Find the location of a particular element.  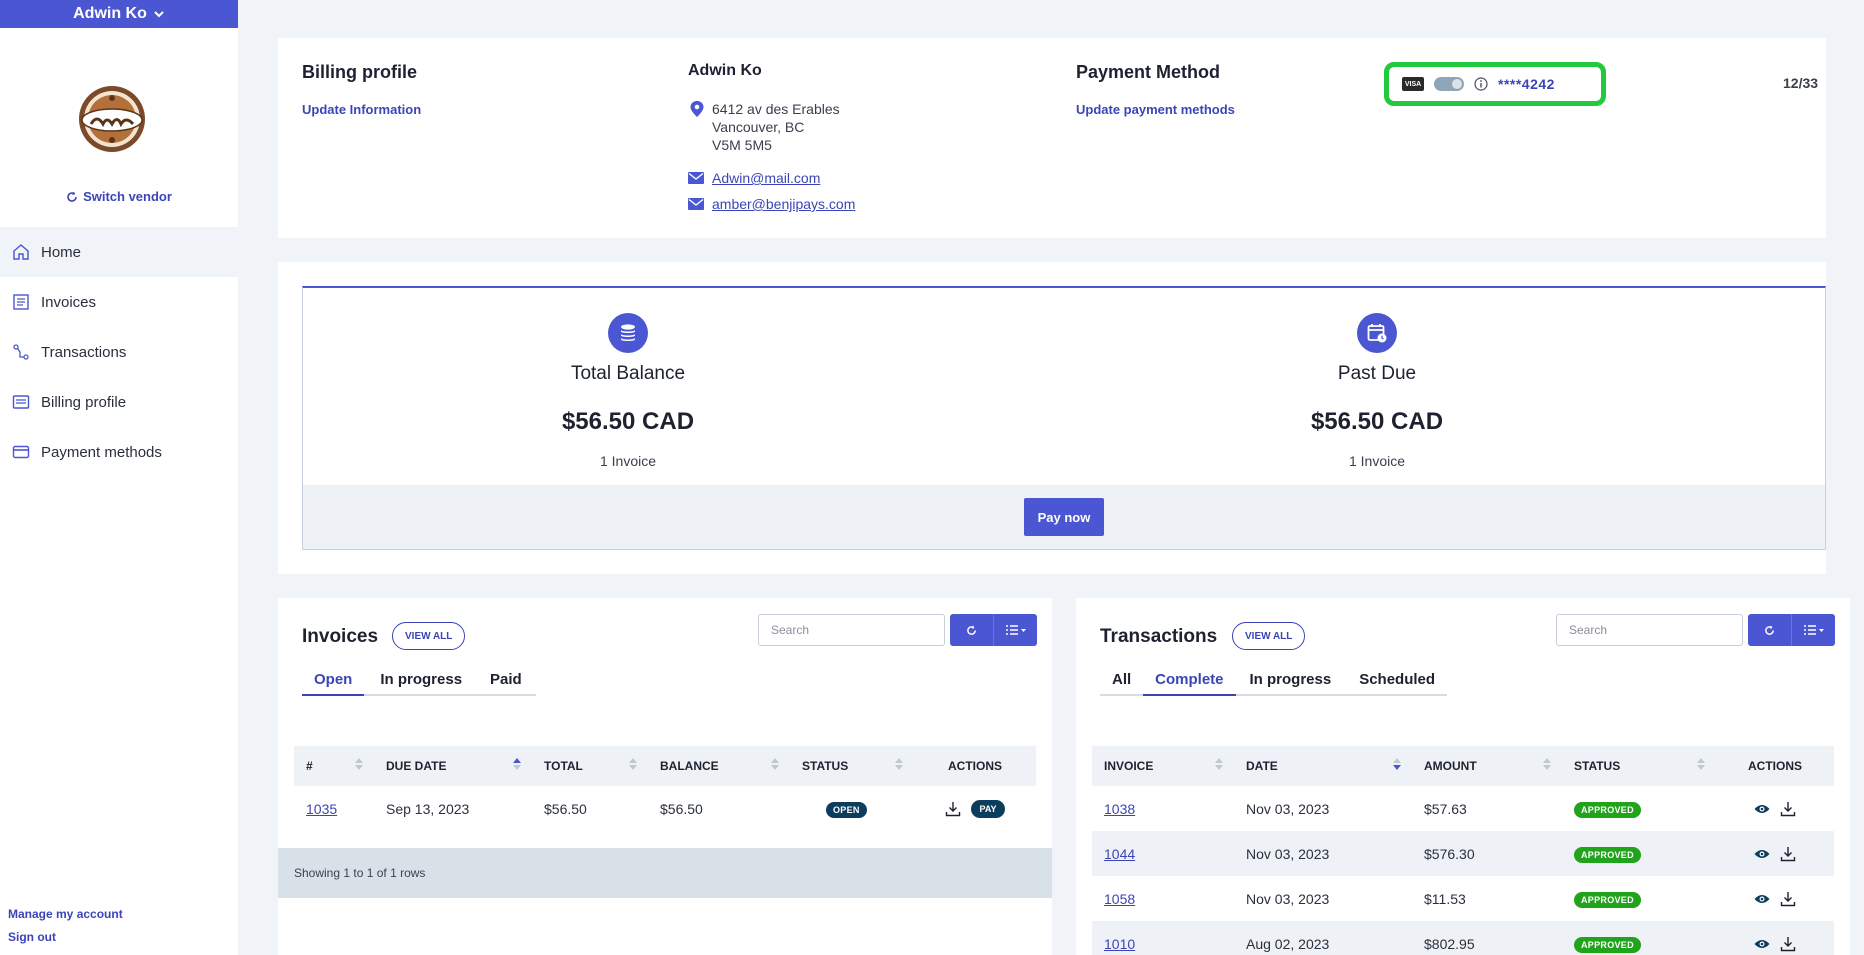

total-balance-block: Total Balance $56.50 CAD 1 Invoice is located at coordinates (628, 378).